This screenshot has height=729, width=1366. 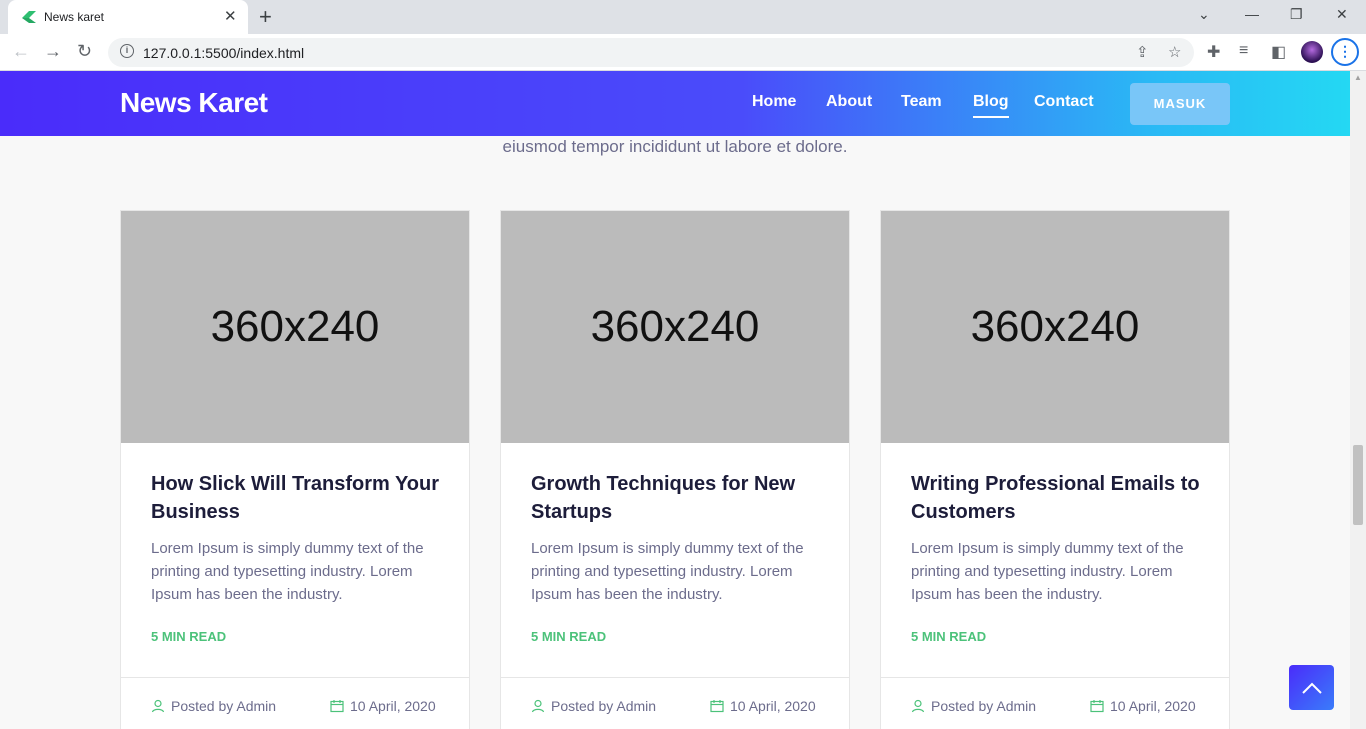 I want to click on restore-icon: ❐, so click(x=1296, y=14).